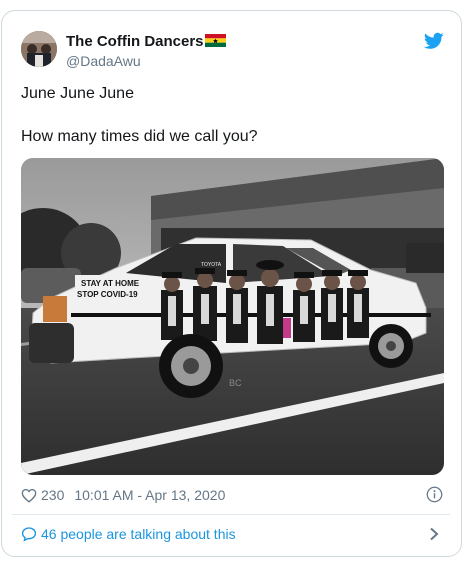 The height and width of the screenshot is (563, 465). What do you see at coordinates (434, 41) in the screenshot?
I see `twitter-bird-icon` at bounding box center [434, 41].